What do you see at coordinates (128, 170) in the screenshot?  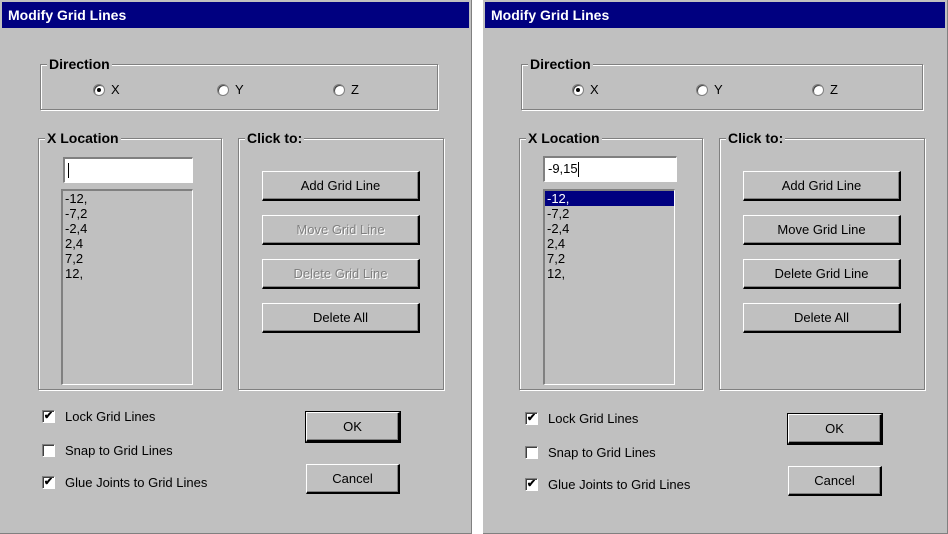 I see `location-input` at bounding box center [128, 170].